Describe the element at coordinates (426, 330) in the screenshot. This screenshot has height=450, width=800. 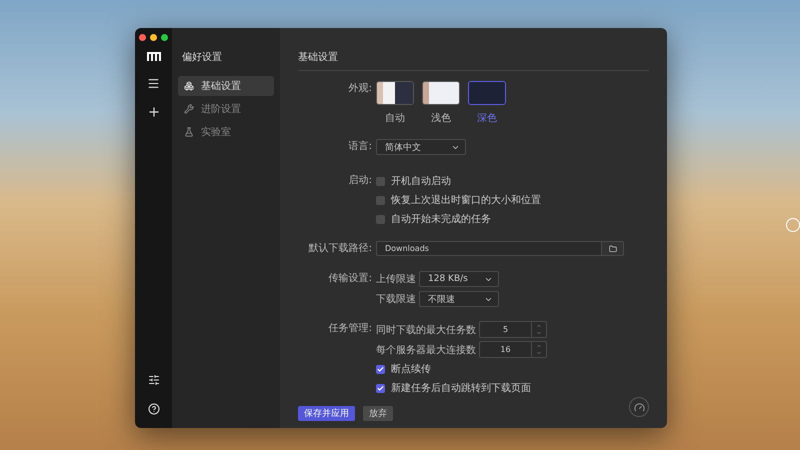
I see `number-label: 同时下载的最大任务数` at that location.